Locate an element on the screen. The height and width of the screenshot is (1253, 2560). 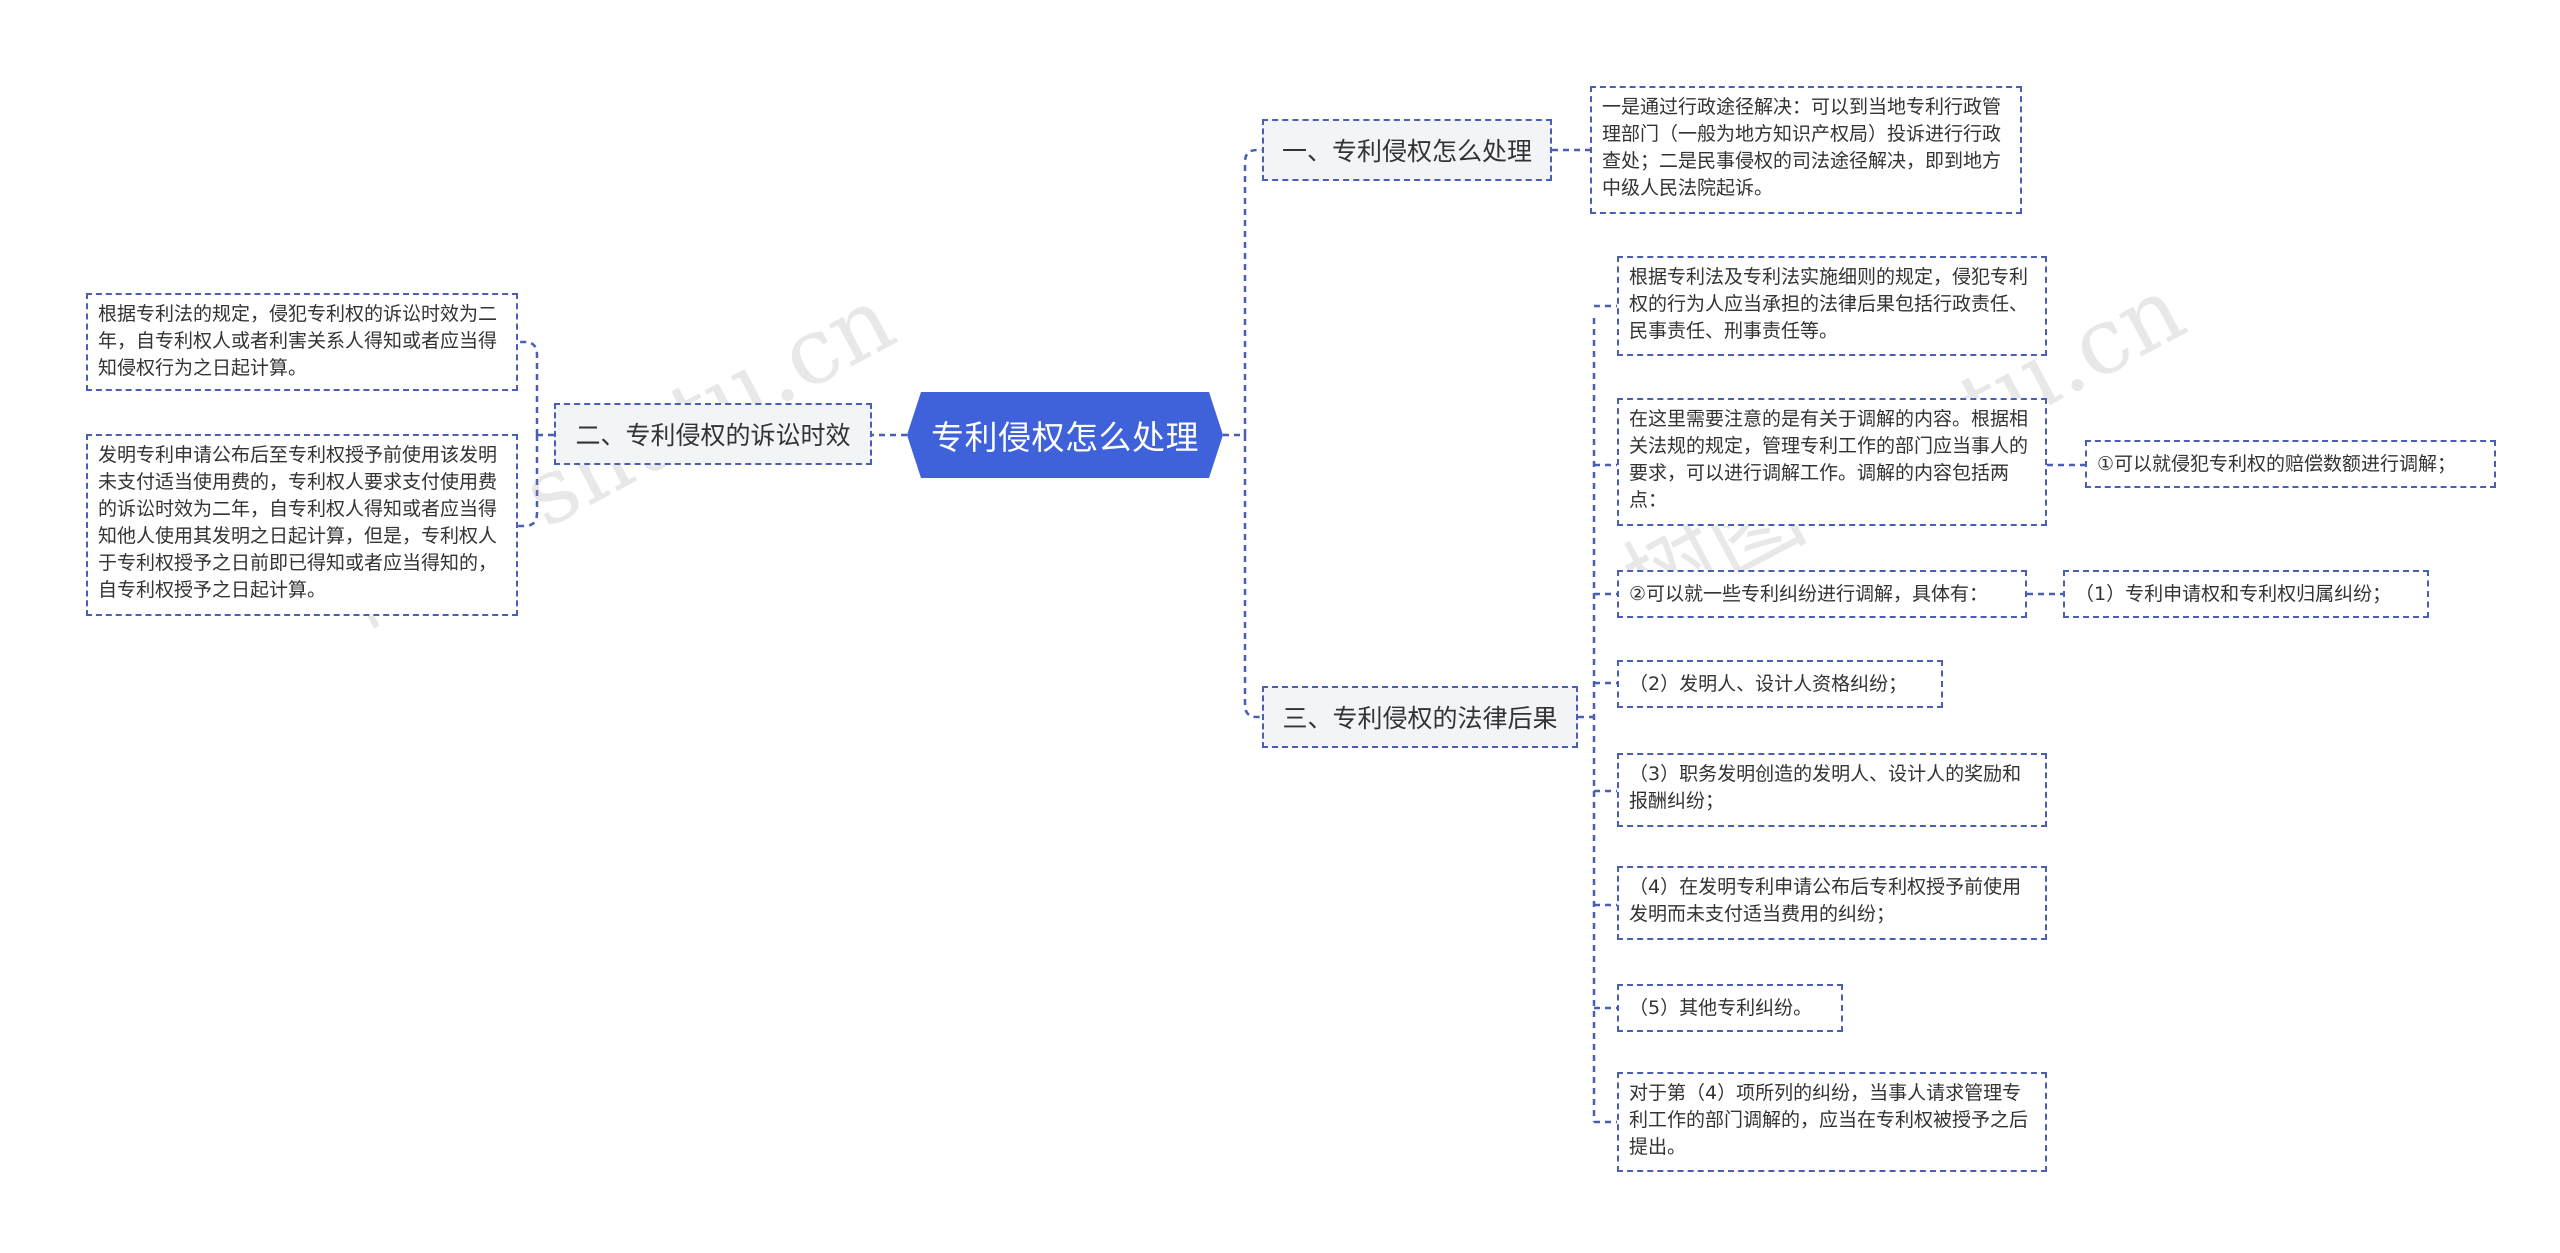
link-trunk-b3 is located at coordinates (1252, 577).